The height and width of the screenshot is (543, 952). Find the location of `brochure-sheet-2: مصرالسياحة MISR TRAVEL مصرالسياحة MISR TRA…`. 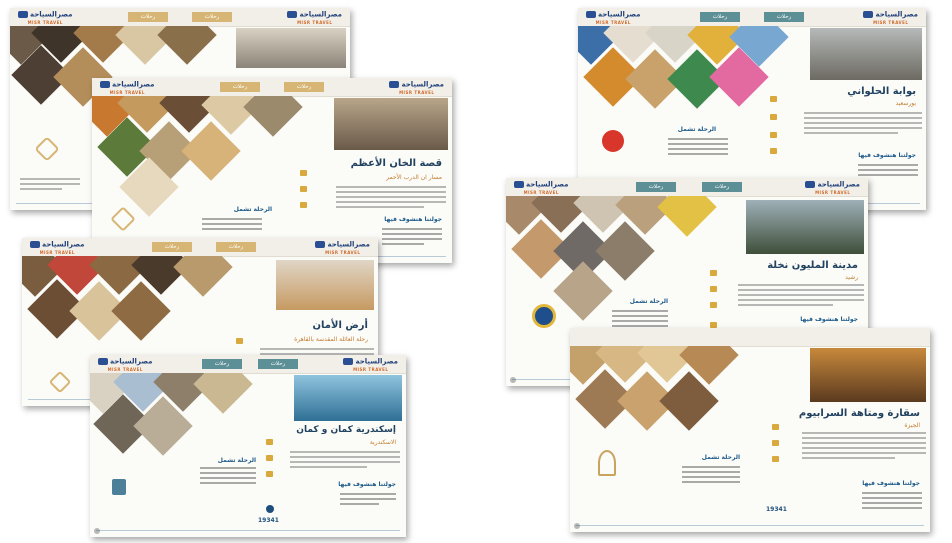

brochure-sheet-2: مصرالسياحة MISR TRAVEL مصرالسياحة MISR TRA… is located at coordinates (272, 170).